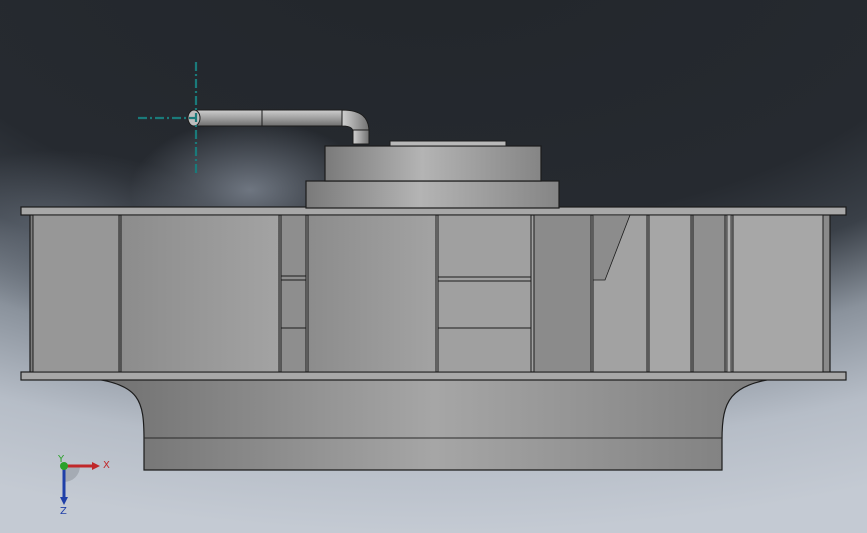  I want to click on y-axis-label: Y, so click(61, 459).